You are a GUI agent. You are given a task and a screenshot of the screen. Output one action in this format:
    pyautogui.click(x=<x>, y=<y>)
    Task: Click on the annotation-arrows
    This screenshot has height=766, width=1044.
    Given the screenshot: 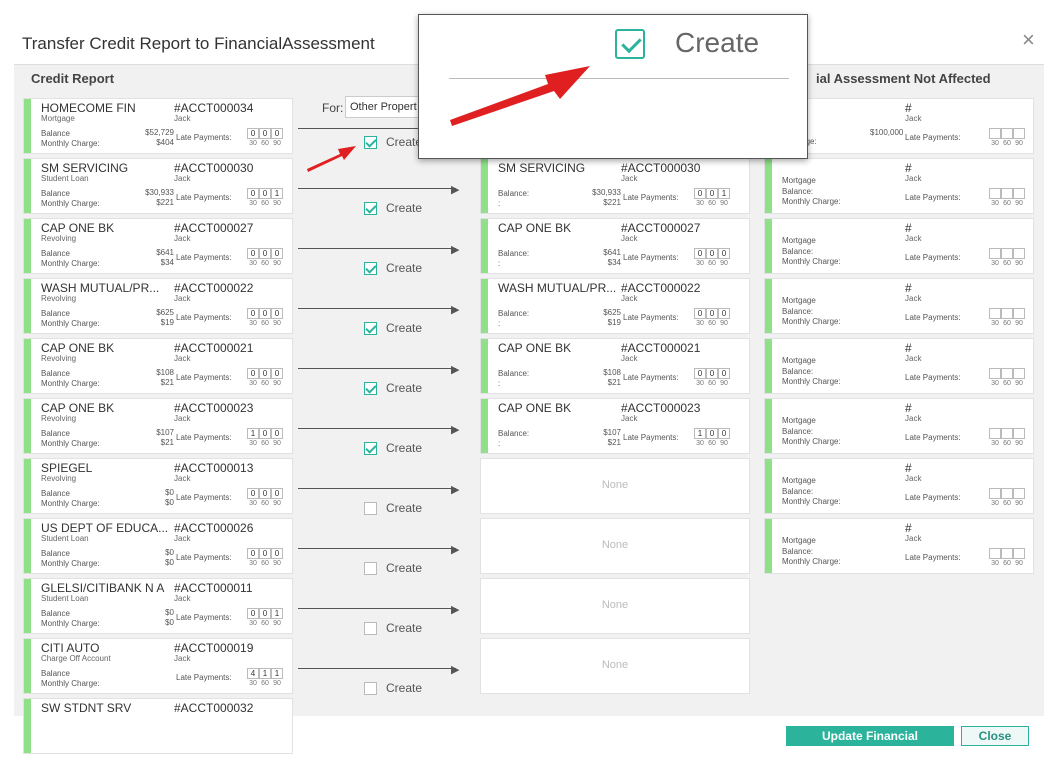 What is the action you would take?
    pyautogui.click(x=448, y=119)
    